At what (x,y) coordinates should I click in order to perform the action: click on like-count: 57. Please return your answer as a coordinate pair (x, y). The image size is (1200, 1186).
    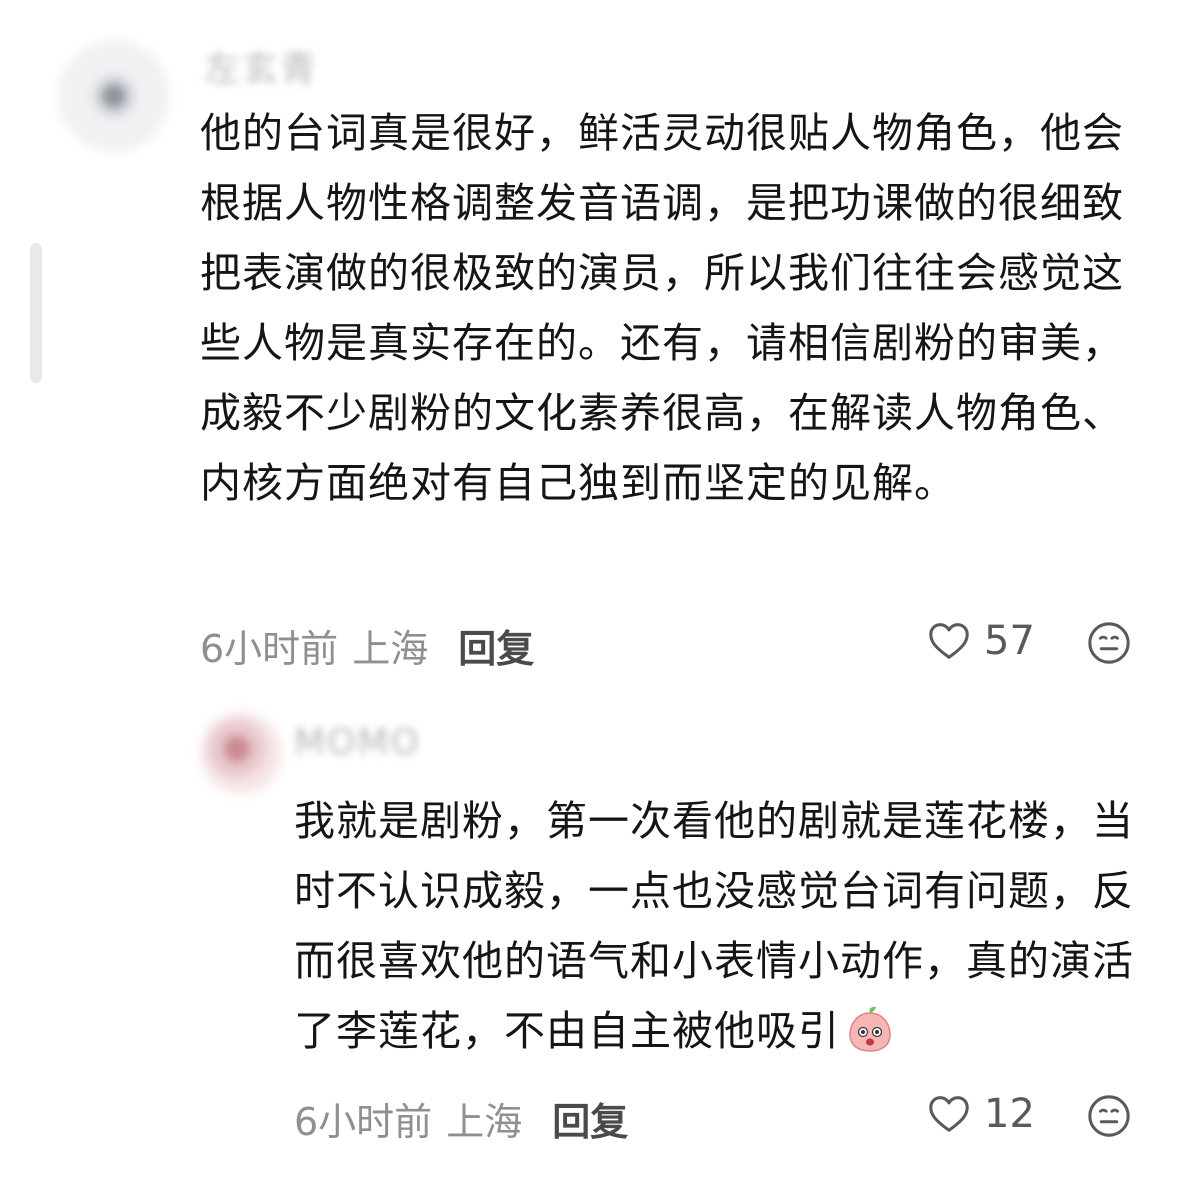
    Looking at the image, I should click on (1009, 641).